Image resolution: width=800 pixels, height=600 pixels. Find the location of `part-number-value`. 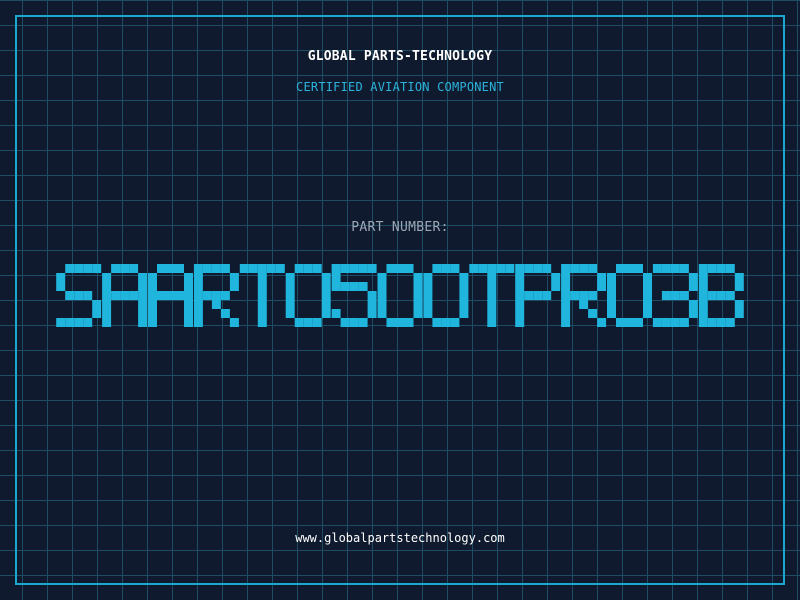

part-number-value is located at coordinates (400, 295).